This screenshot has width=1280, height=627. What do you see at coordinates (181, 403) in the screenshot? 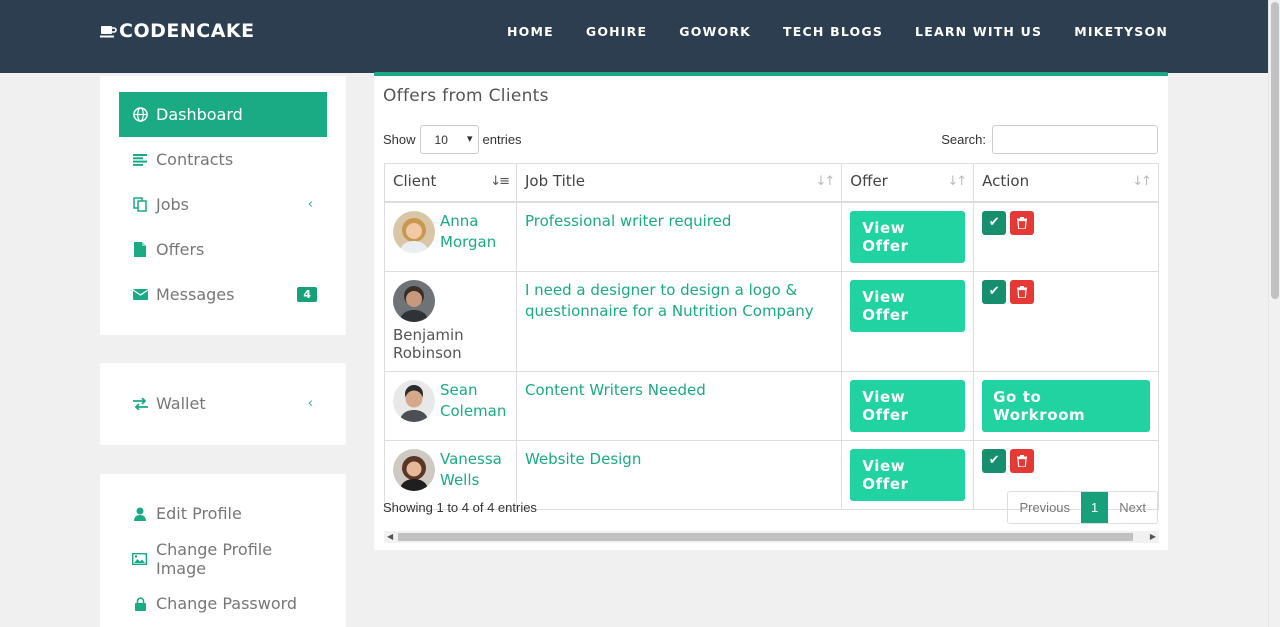
I see `sidebar-item-label: Wallet` at bounding box center [181, 403].